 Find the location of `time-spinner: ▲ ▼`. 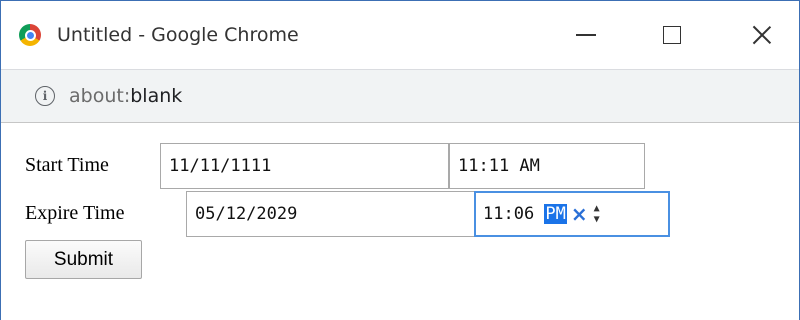

time-spinner: ▲ ▼ is located at coordinates (597, 214).